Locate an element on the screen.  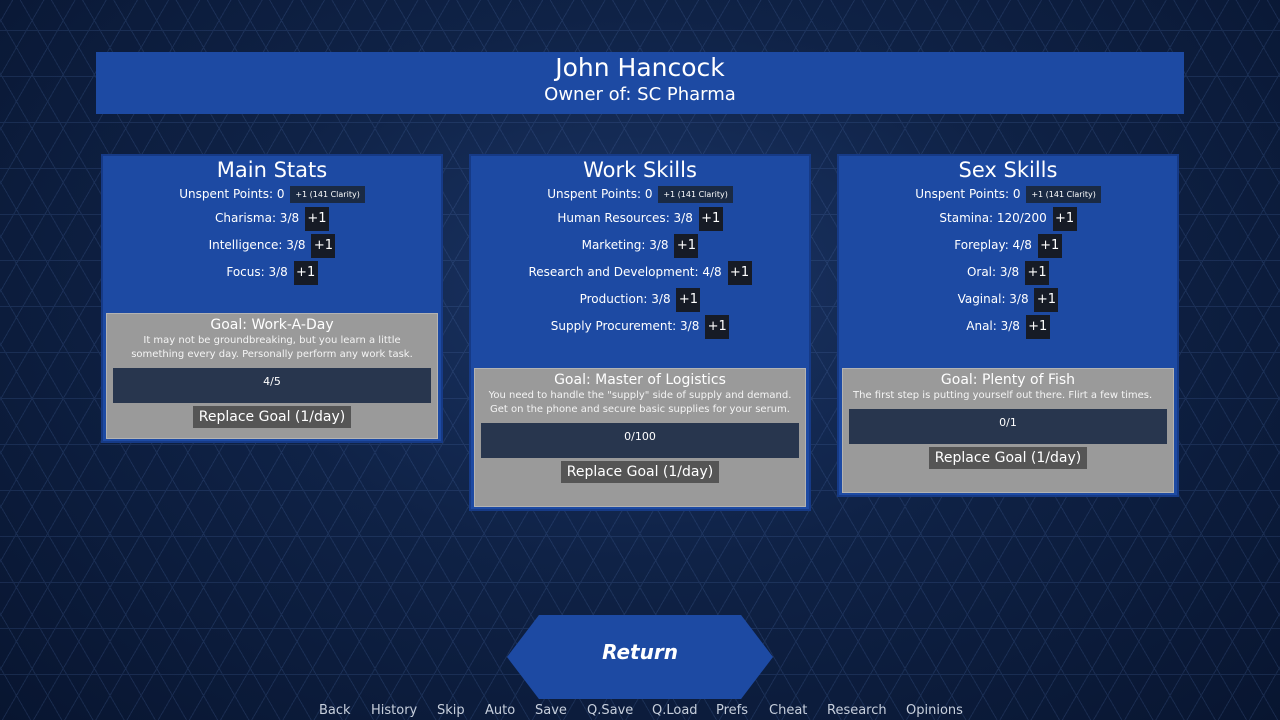
stat-label: Intelligence: 3/8 is located at coordinates (257, 245).